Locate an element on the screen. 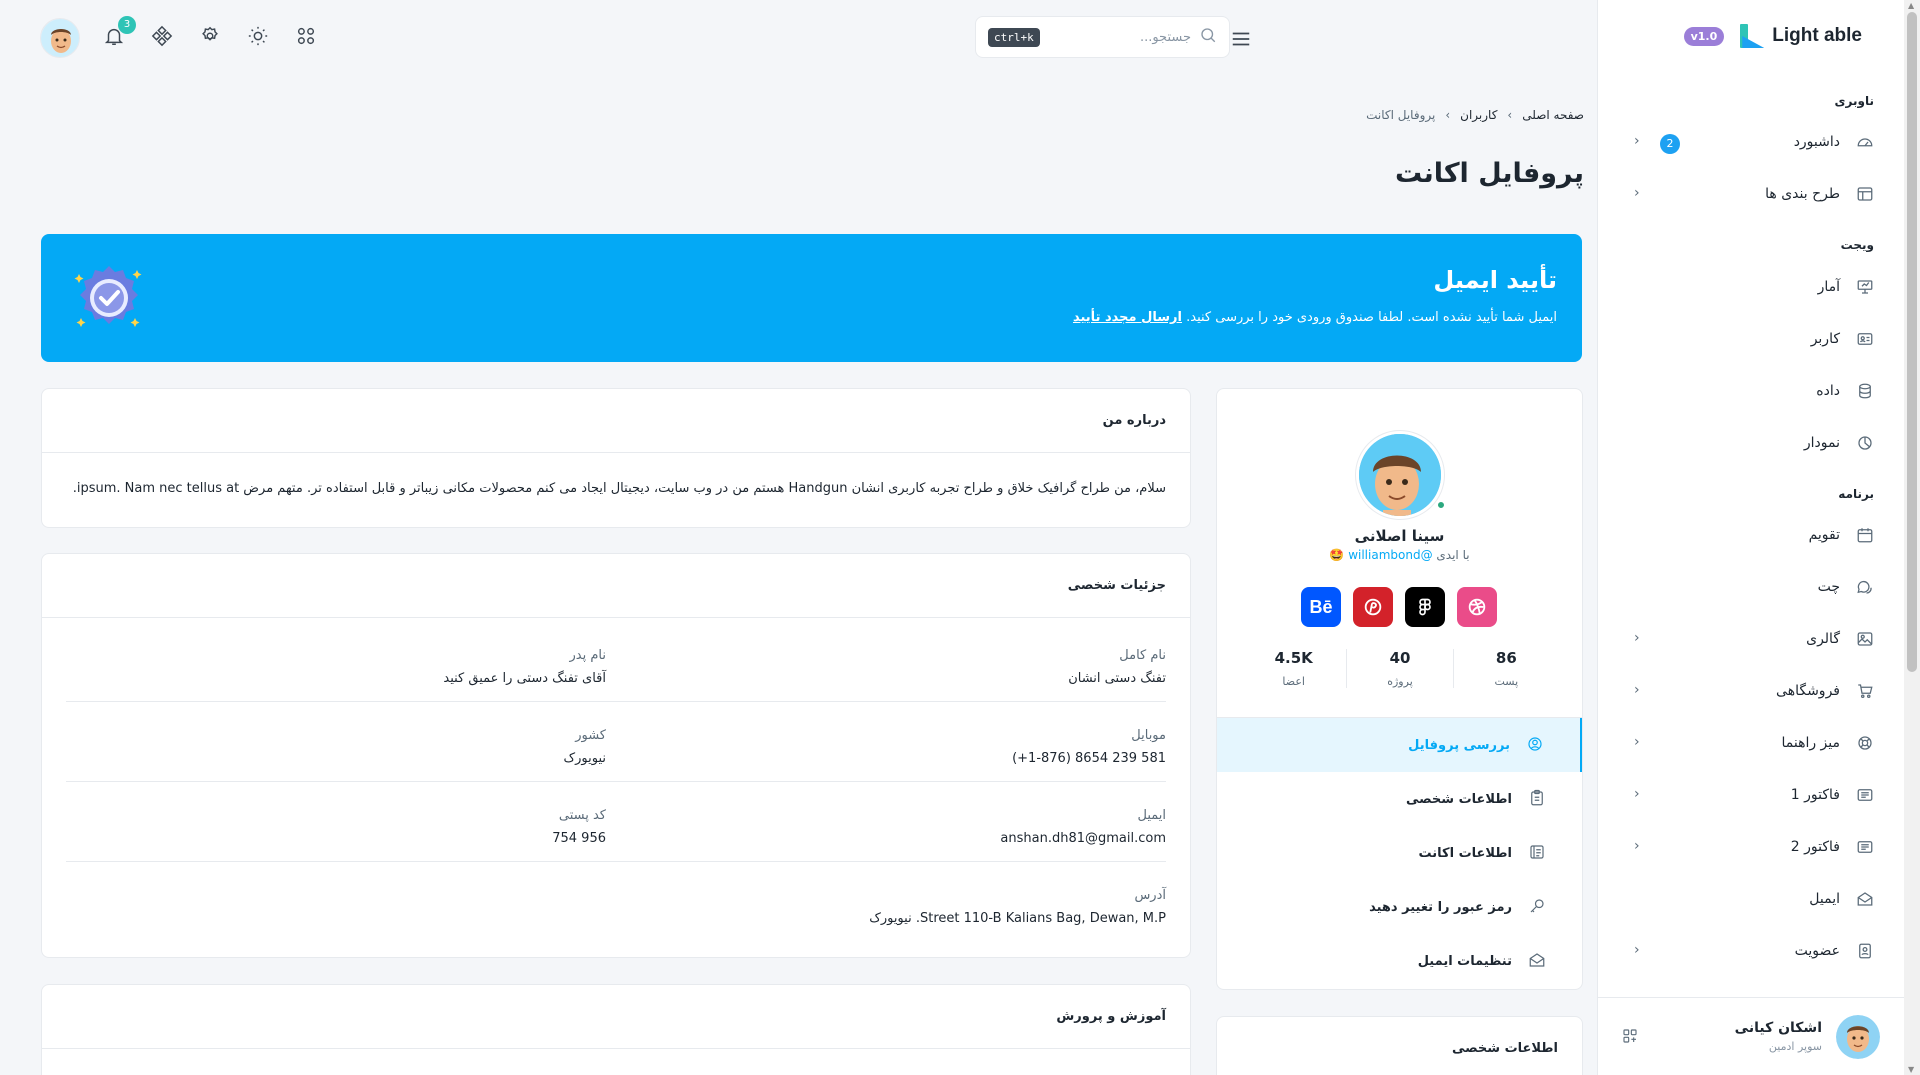 The image size is (1920, 1075). detail-value: نیویورک is located at coordinates (584, 758).